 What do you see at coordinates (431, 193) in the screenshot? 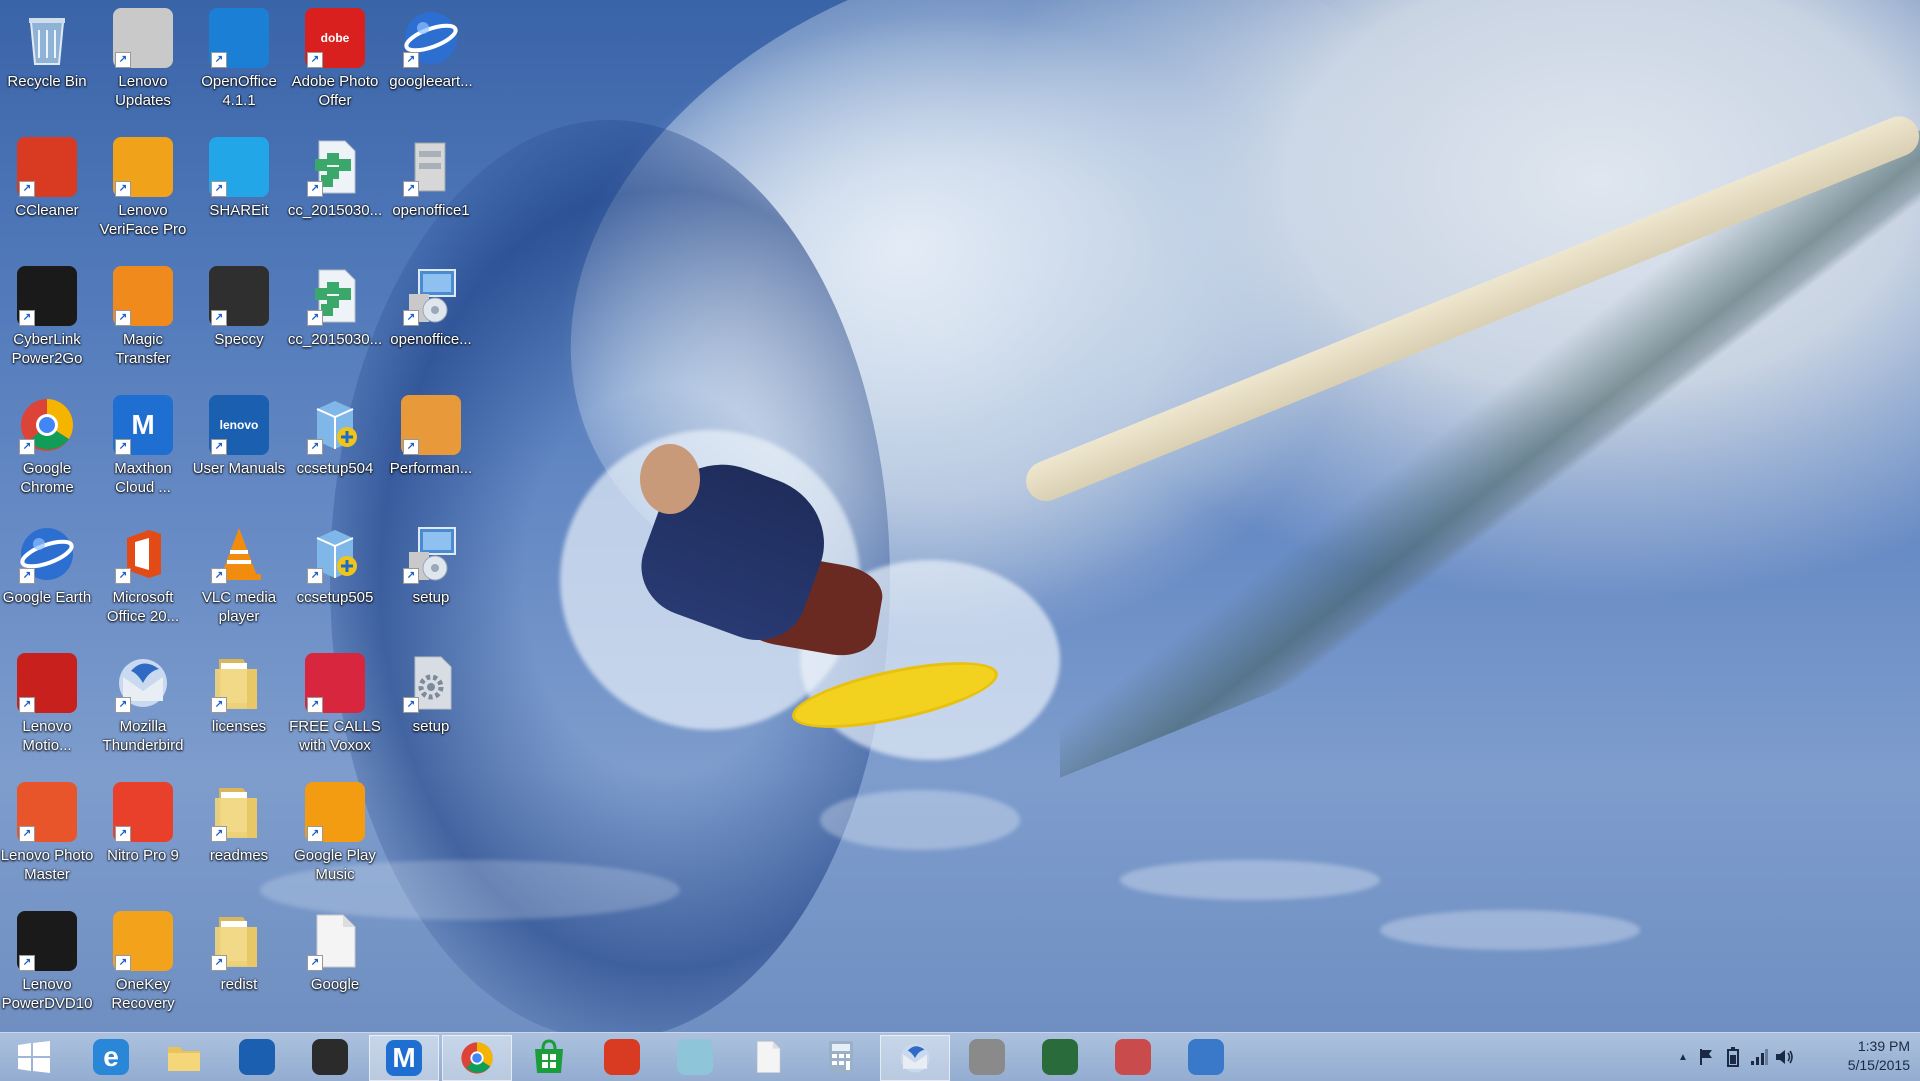
I see `desktop-icon-openoffice1: ↗ openoffice1` at bounding box center [431, 193].